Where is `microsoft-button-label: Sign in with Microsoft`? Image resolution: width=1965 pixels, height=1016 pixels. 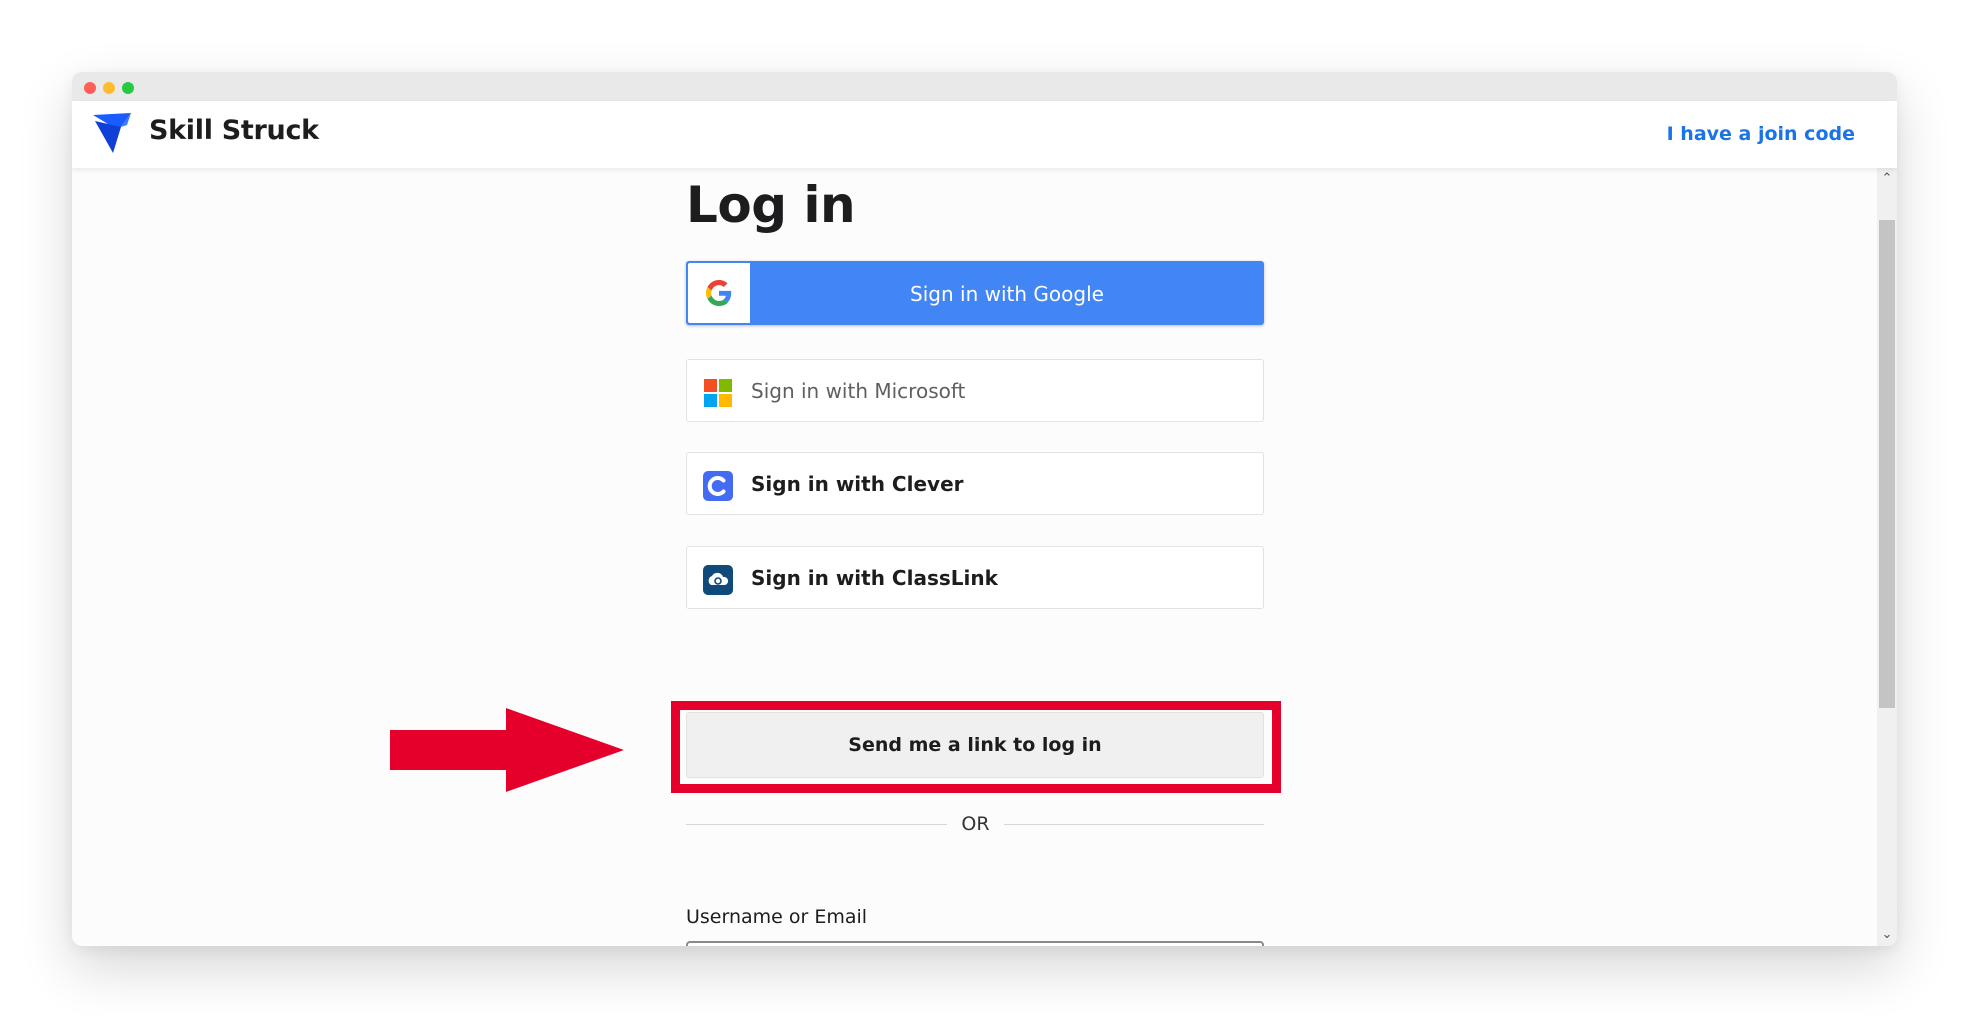
microsoft-button-label: Sign in with Microsoft is located at coordinates (858, 391).